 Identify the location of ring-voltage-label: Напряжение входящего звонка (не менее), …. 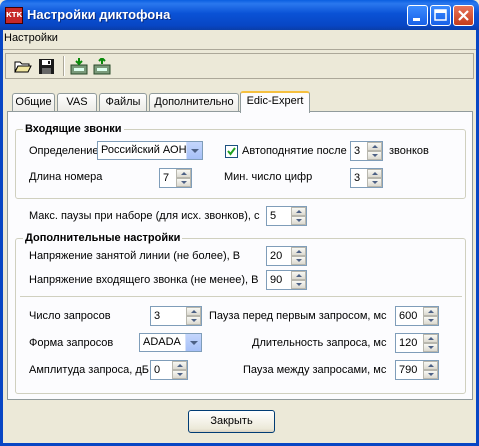
(144, 280).